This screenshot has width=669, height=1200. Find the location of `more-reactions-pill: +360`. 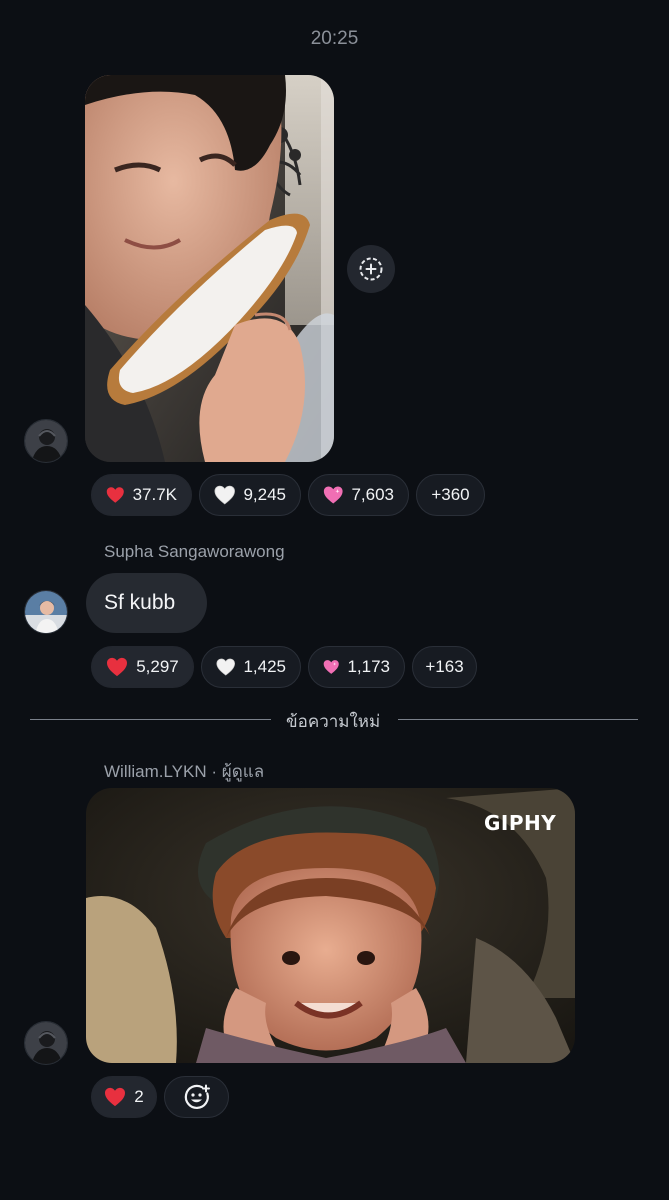

more-reactions-pill: +360 is located at coordinates (450, 495).